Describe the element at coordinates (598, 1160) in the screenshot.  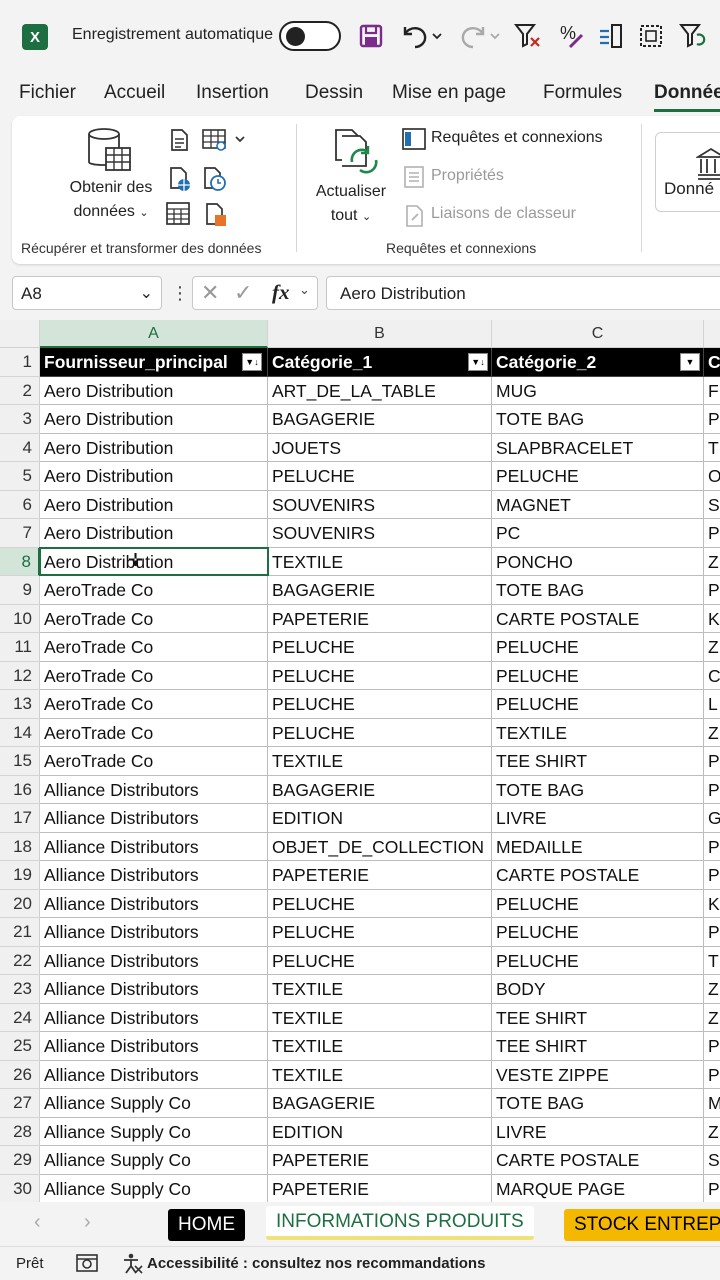
I see `cell-categorie-2: CARTE POSTALE` at that location.